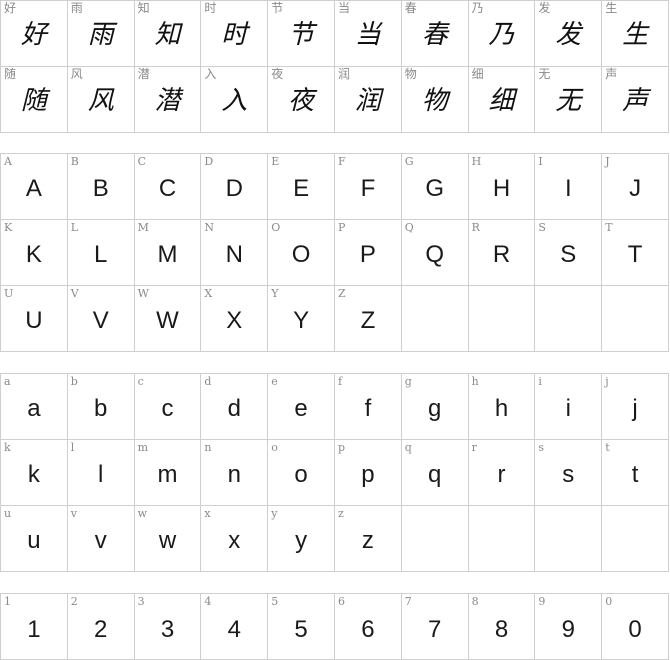 The image size is (670, 660). Describe the element at coordinates (544, 74) in the screenshot. I see `chinese-character-reference-label: 无` at that location.